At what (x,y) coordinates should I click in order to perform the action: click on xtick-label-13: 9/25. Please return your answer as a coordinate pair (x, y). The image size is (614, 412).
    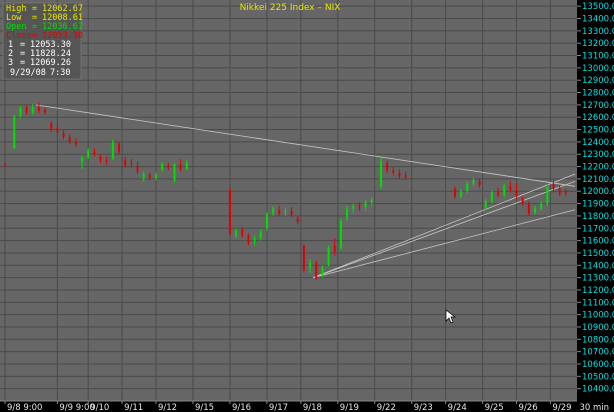
    Looking at the image, I should click on (494, 407).